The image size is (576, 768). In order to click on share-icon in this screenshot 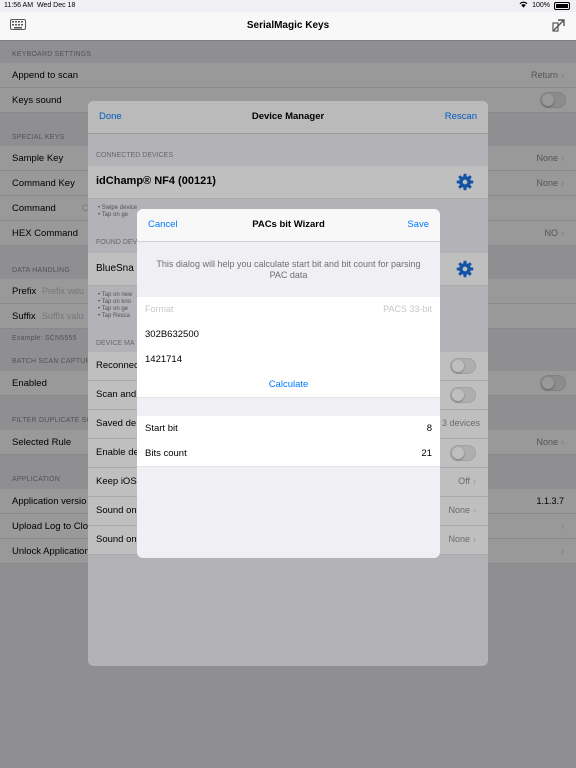, I will do `click(559, 26)`.